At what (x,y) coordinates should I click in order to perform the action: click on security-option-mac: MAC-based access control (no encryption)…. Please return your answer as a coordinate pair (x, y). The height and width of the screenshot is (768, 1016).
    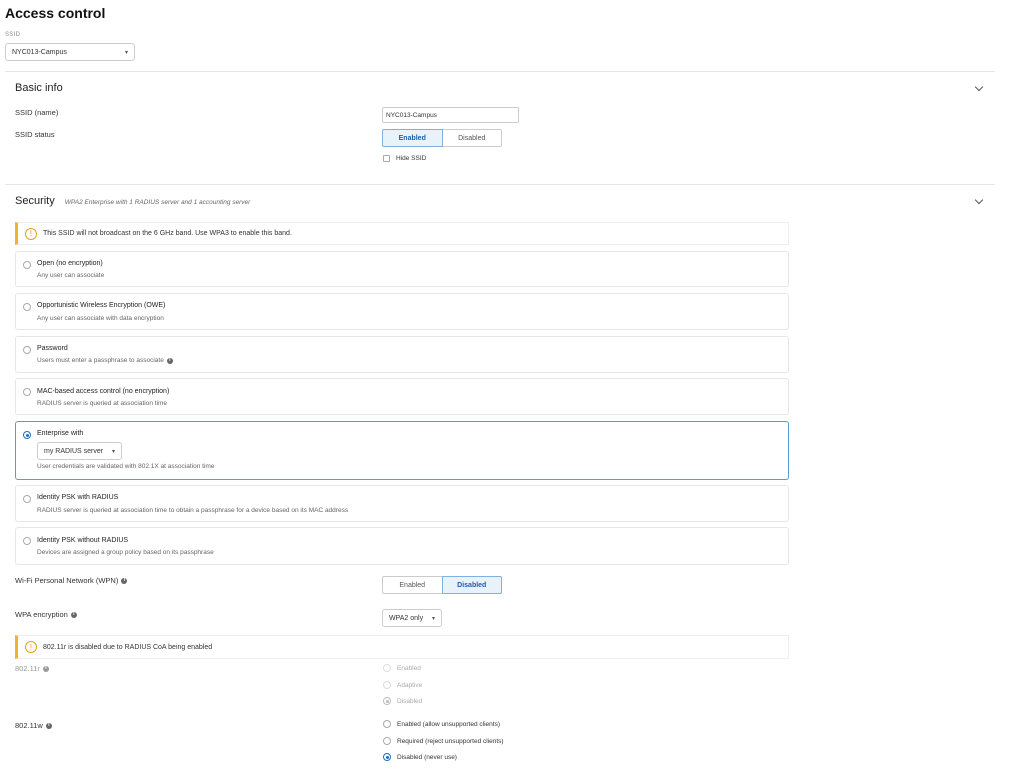
    Looking at the image, I should click on (402, 396).